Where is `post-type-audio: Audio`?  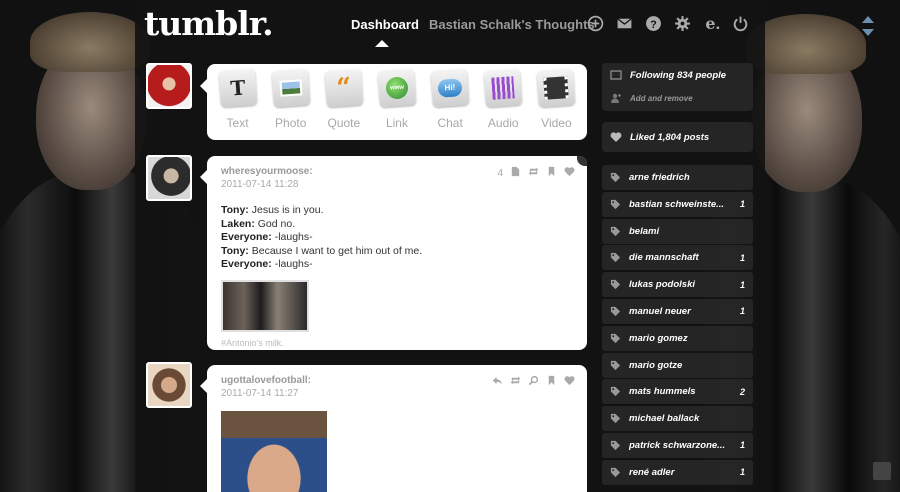 post-type-audio: Audio is located at coordinates (503, 104).